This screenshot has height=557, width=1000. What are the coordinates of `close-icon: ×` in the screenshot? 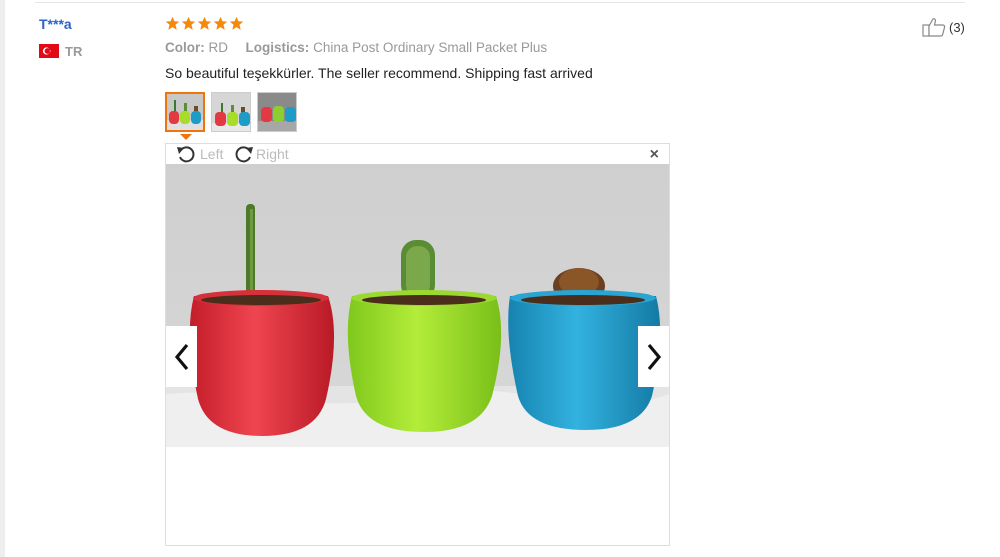 It's located at (654, 155).